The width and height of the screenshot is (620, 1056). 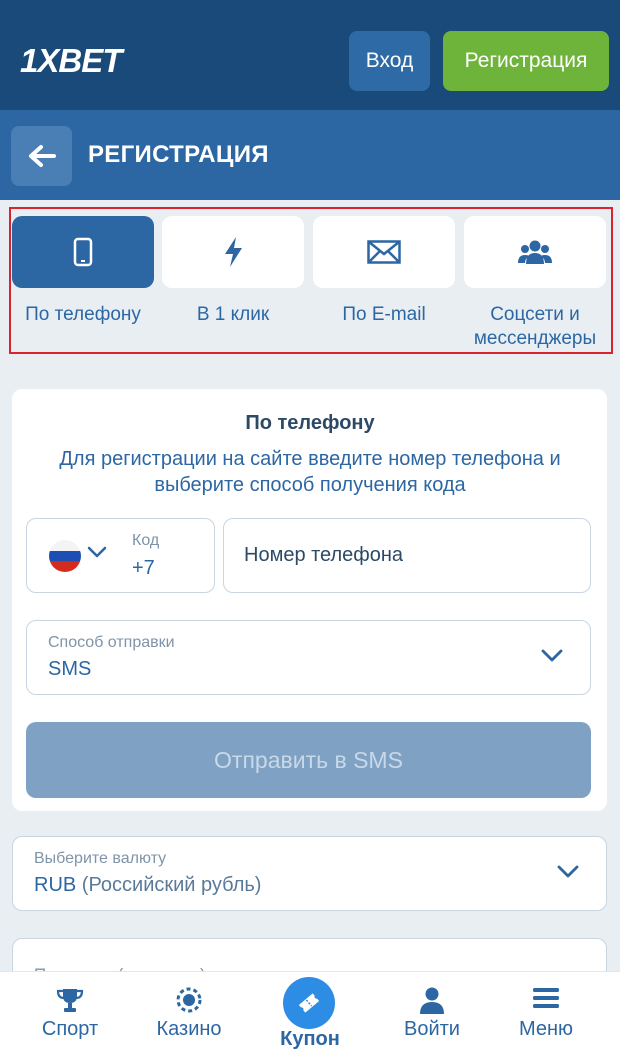 I want to click on country-code-select: Код +7, so click(x=120, y=555).